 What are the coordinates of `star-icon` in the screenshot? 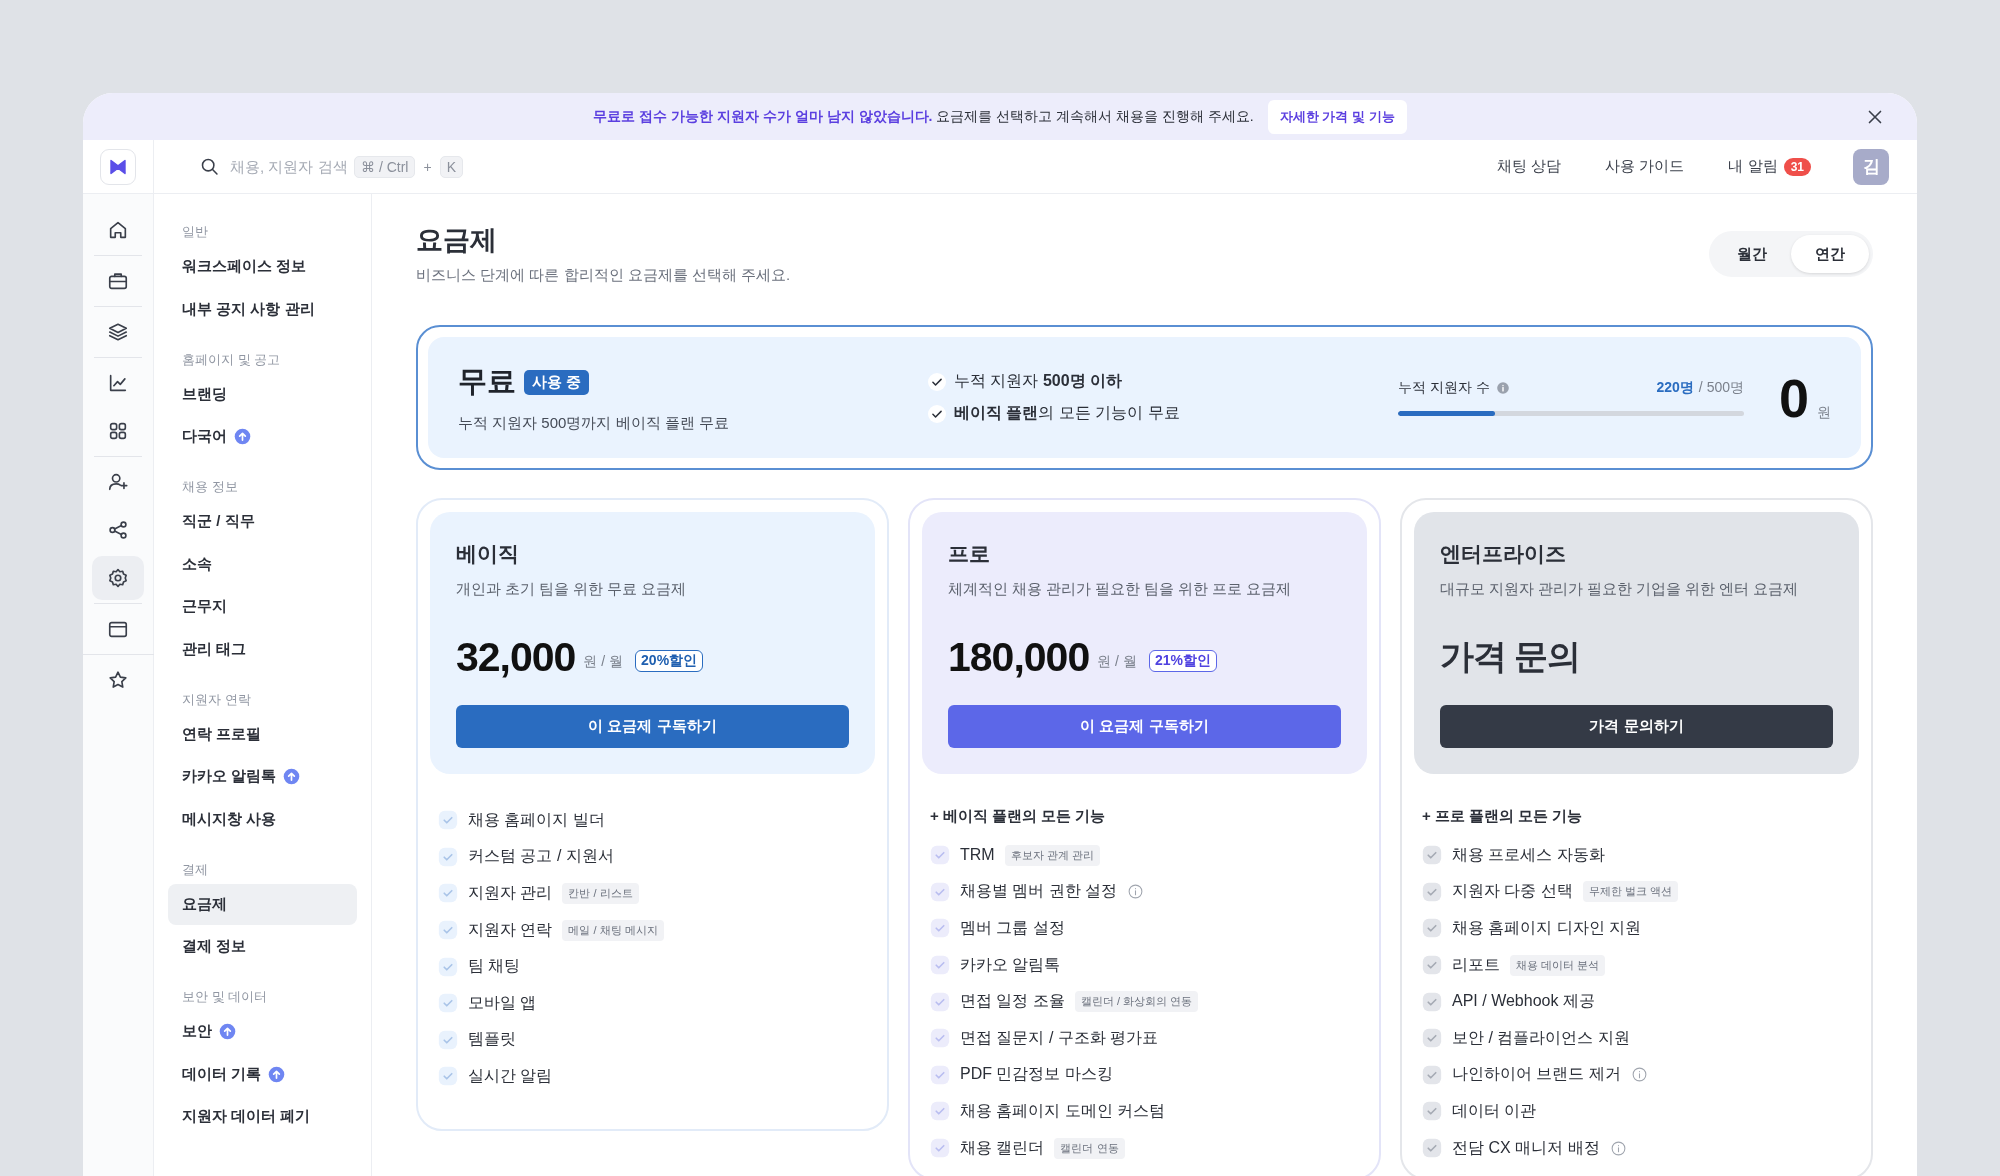 It's located at (118, 680).